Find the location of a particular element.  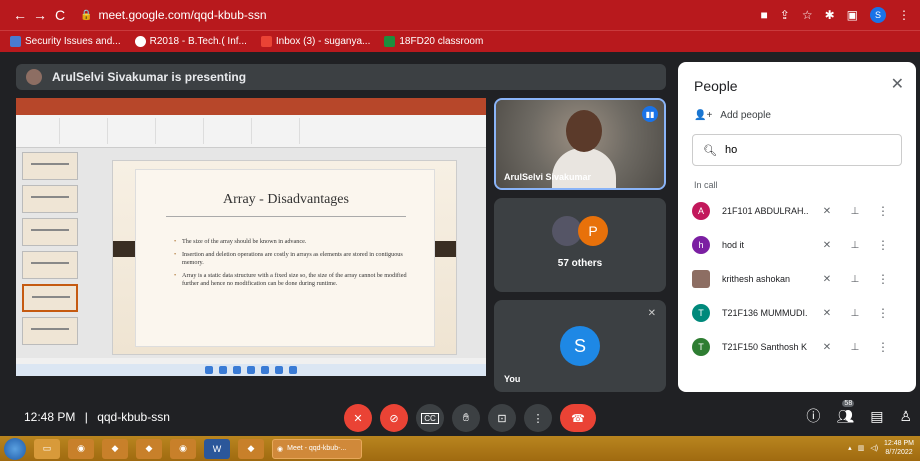

chat-icon: ▤ is located at coordinates (876, 416).